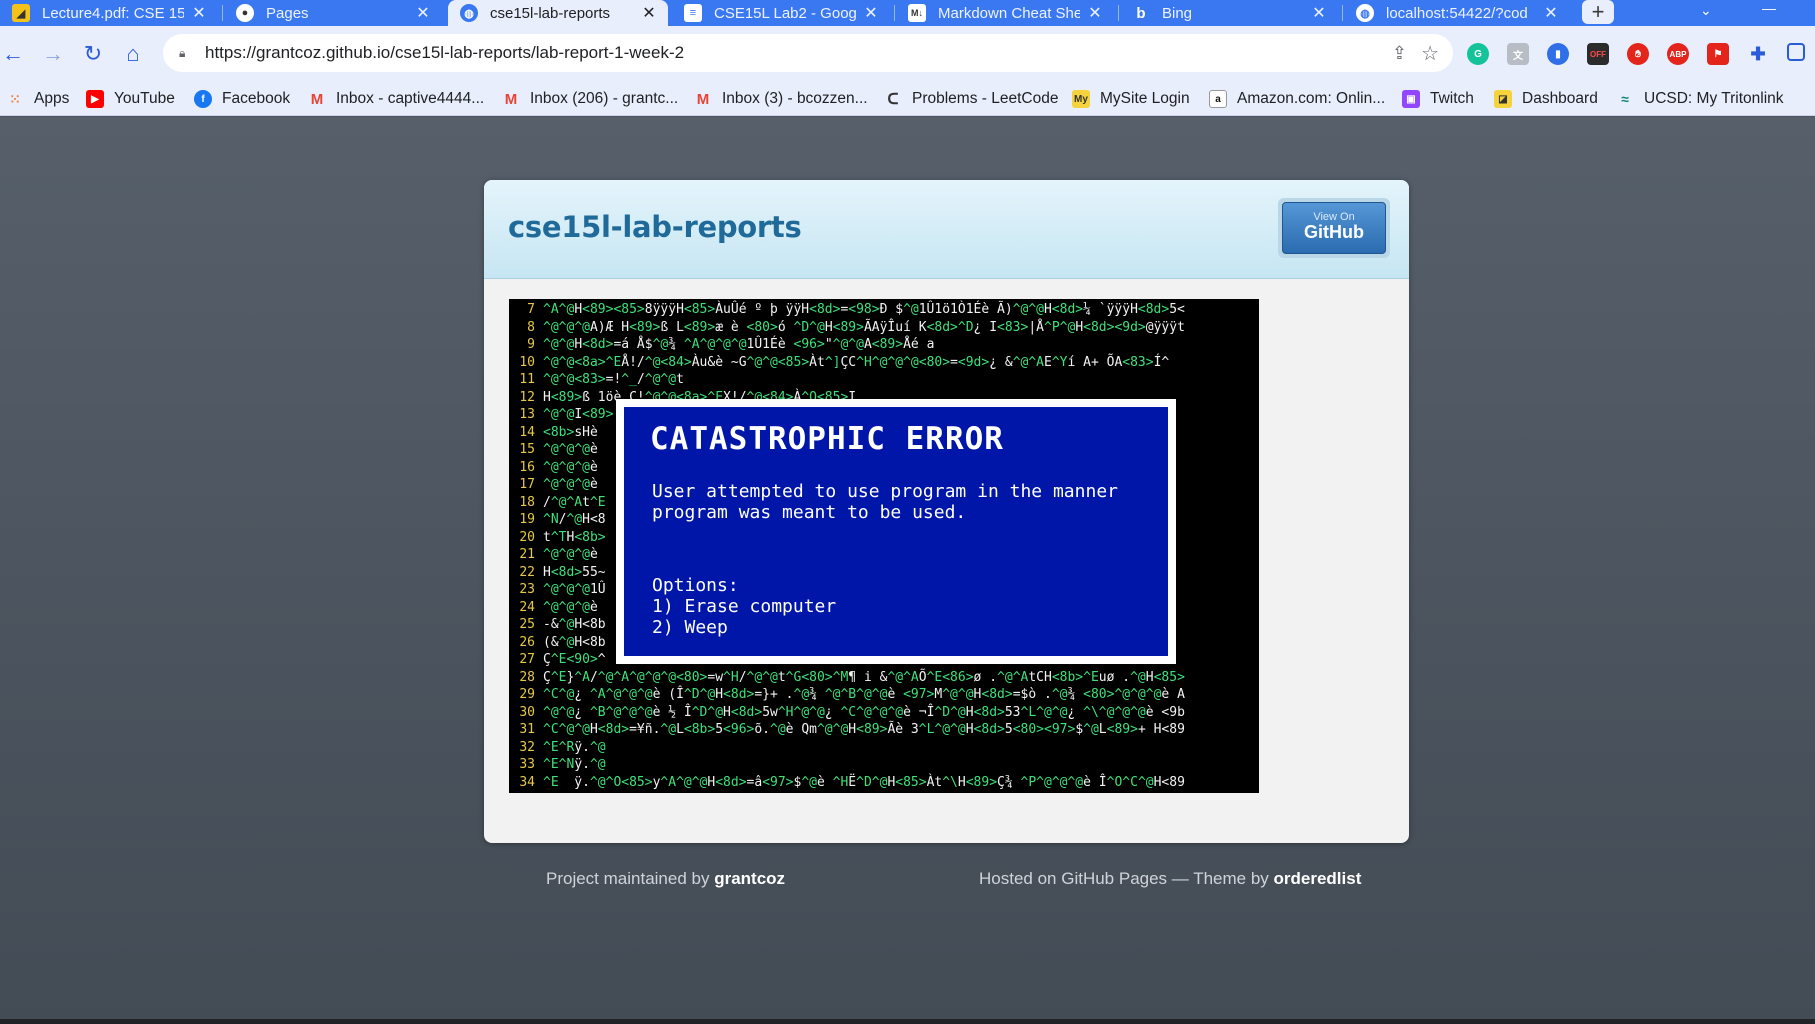 The width and height of the screenshot is (1815, 1024). Describe the element at coordinates (1145, 98) in the screenshot. I see `bookmark-label: MySite Login` at that location.